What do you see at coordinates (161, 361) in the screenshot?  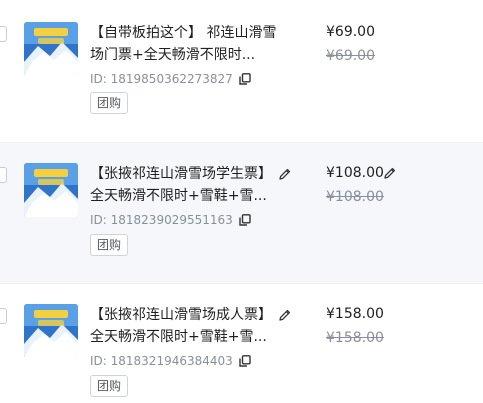 I see `product-id: ID: 1818321946384403` at bounding box center [161, 361].